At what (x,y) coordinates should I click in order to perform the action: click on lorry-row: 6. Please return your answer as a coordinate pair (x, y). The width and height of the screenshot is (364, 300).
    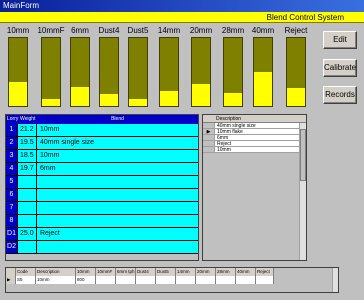
    Looking at the image, I should click on (102, 195).